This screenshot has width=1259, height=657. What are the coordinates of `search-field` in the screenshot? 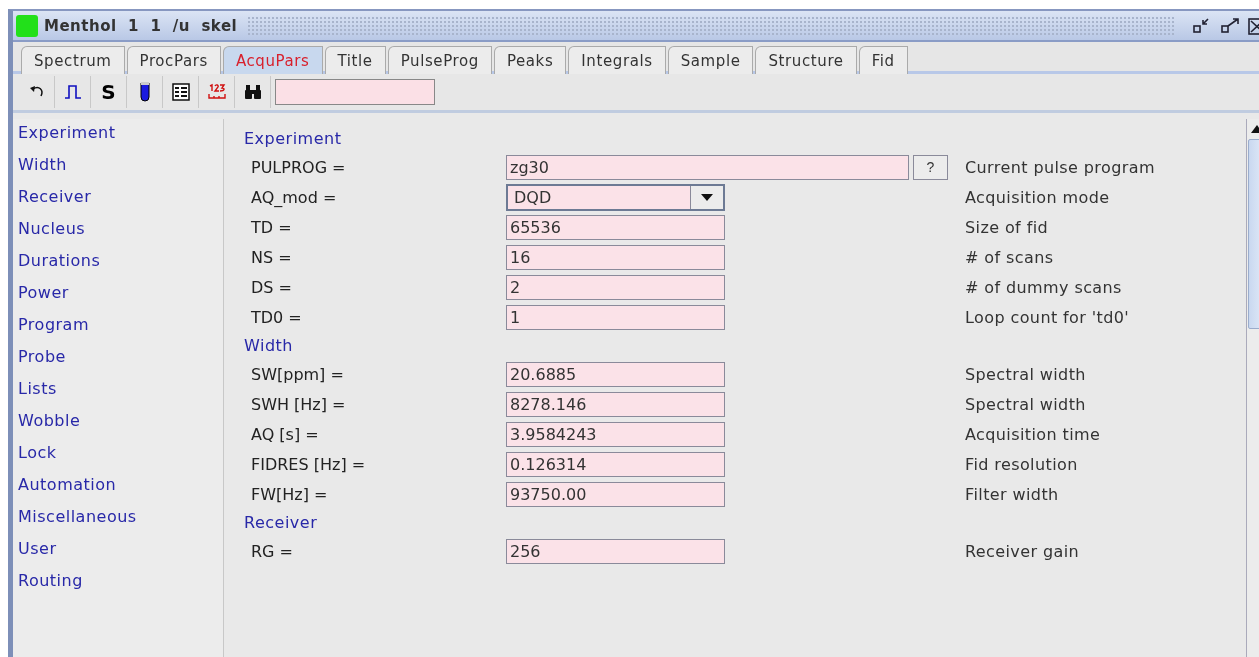 It's located at (355, 92).